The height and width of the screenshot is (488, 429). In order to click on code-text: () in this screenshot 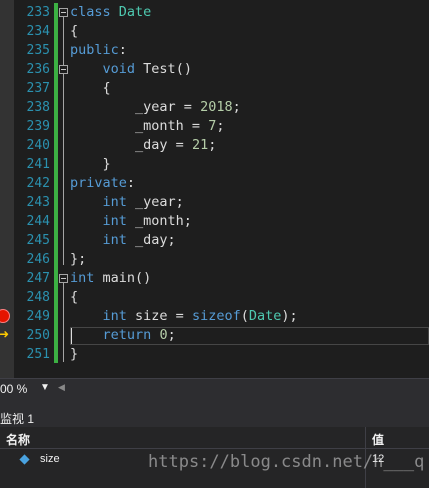, I will do `click(183, 69)`.